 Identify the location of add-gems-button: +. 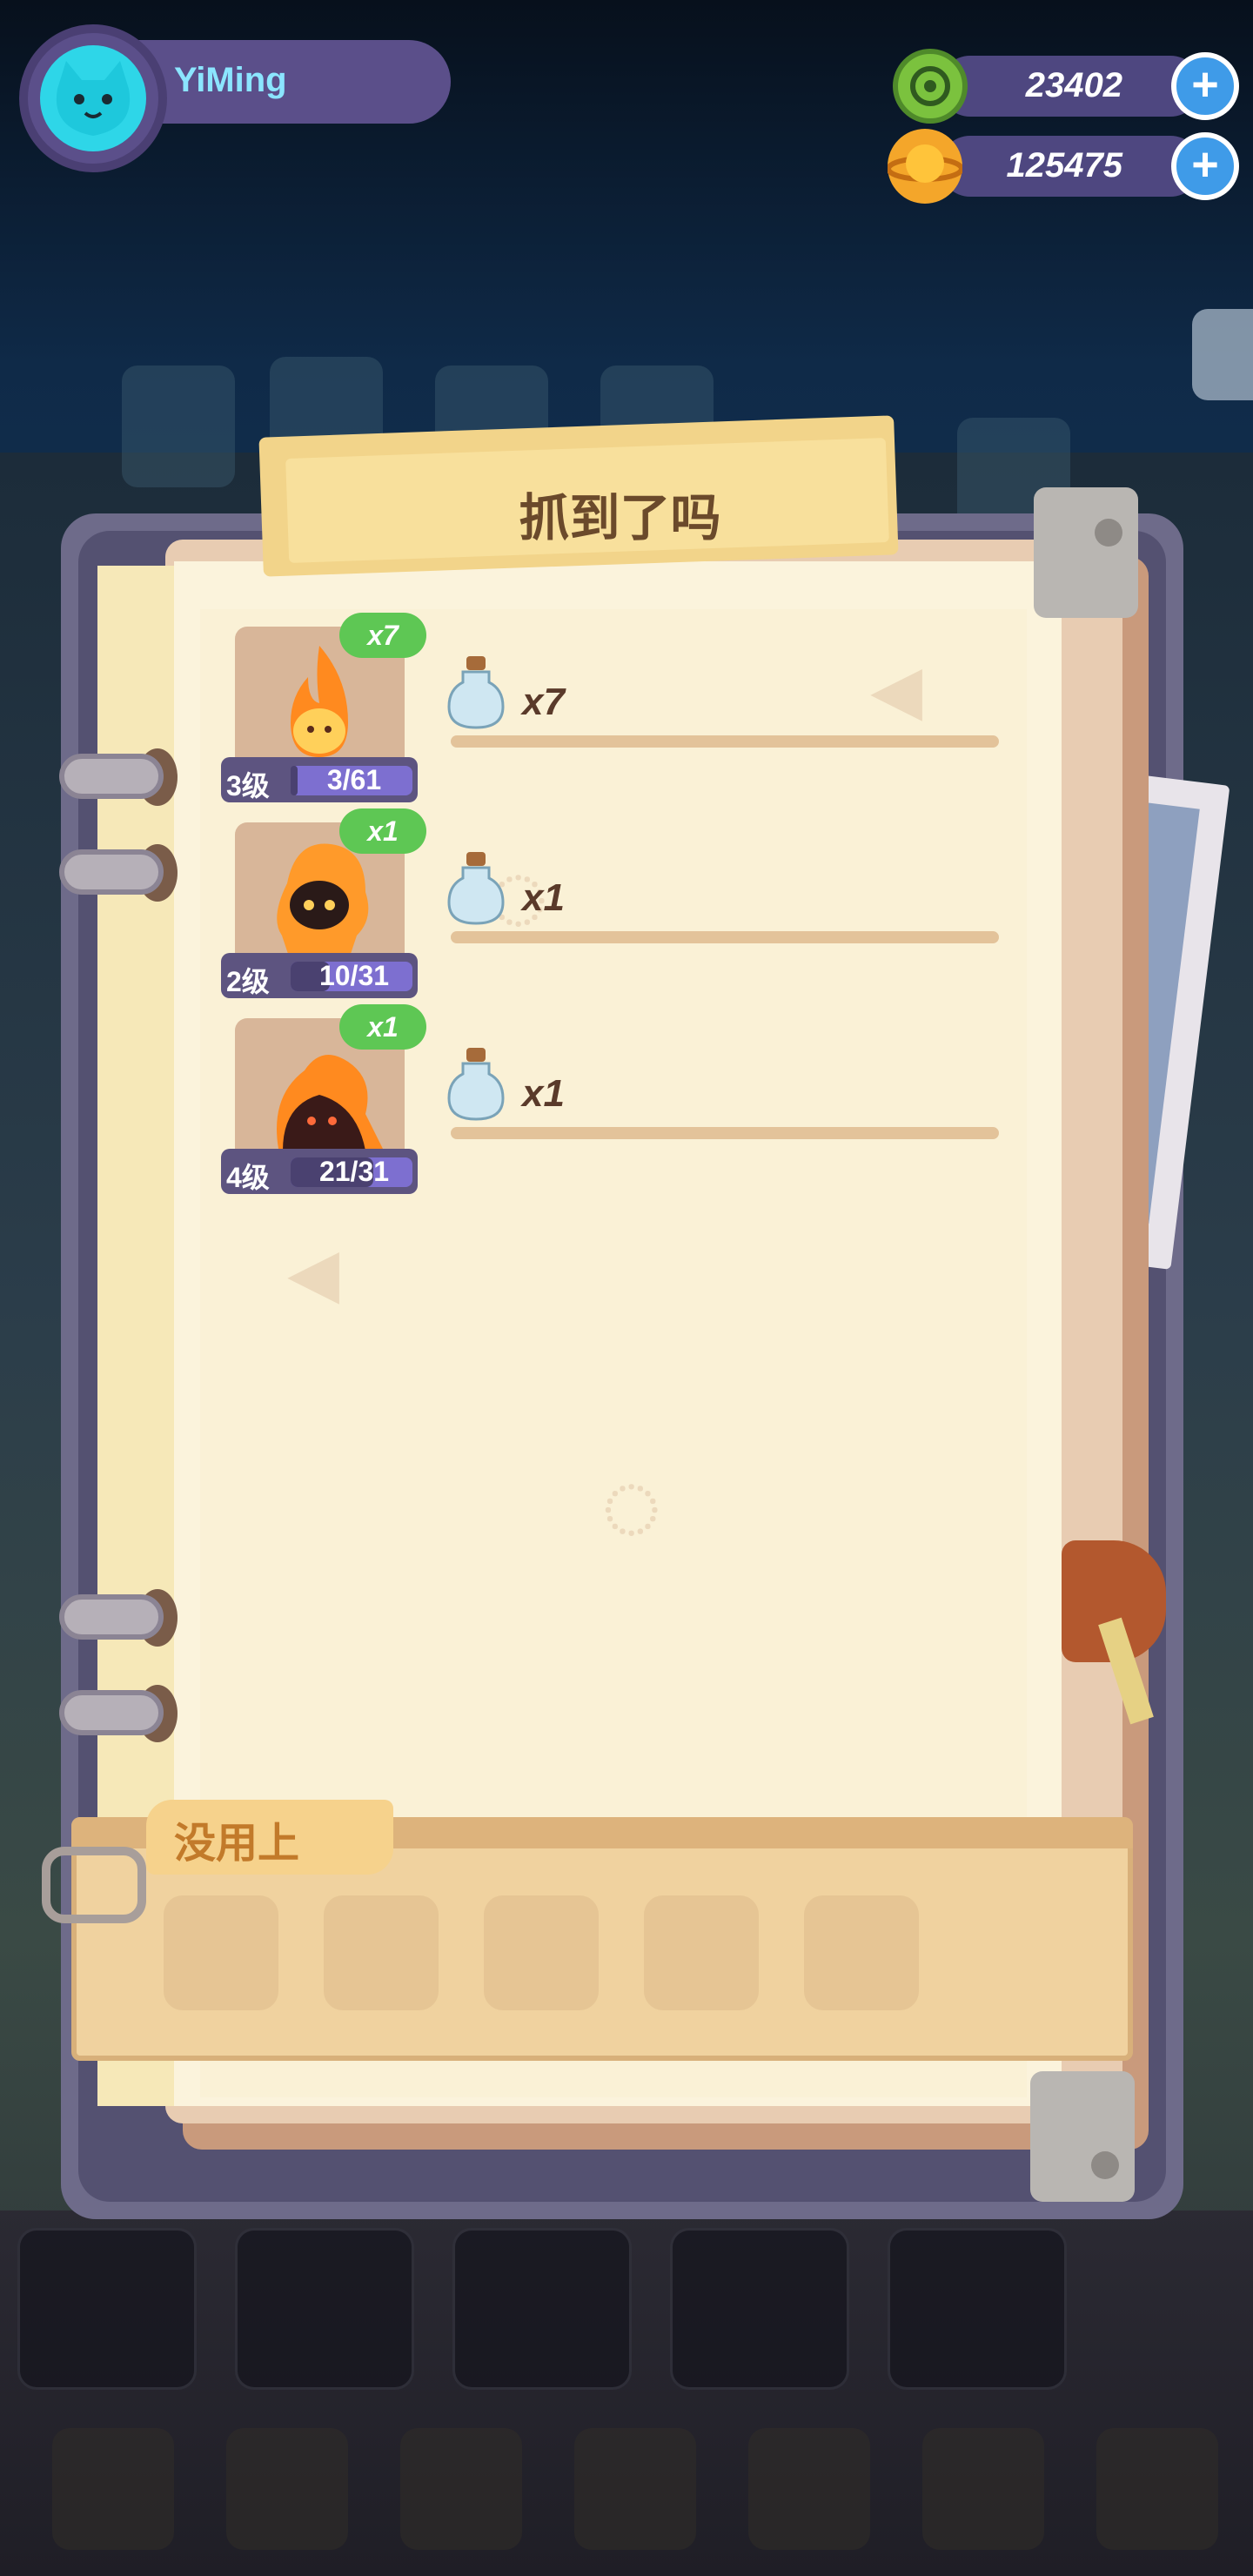
(1205, 86).